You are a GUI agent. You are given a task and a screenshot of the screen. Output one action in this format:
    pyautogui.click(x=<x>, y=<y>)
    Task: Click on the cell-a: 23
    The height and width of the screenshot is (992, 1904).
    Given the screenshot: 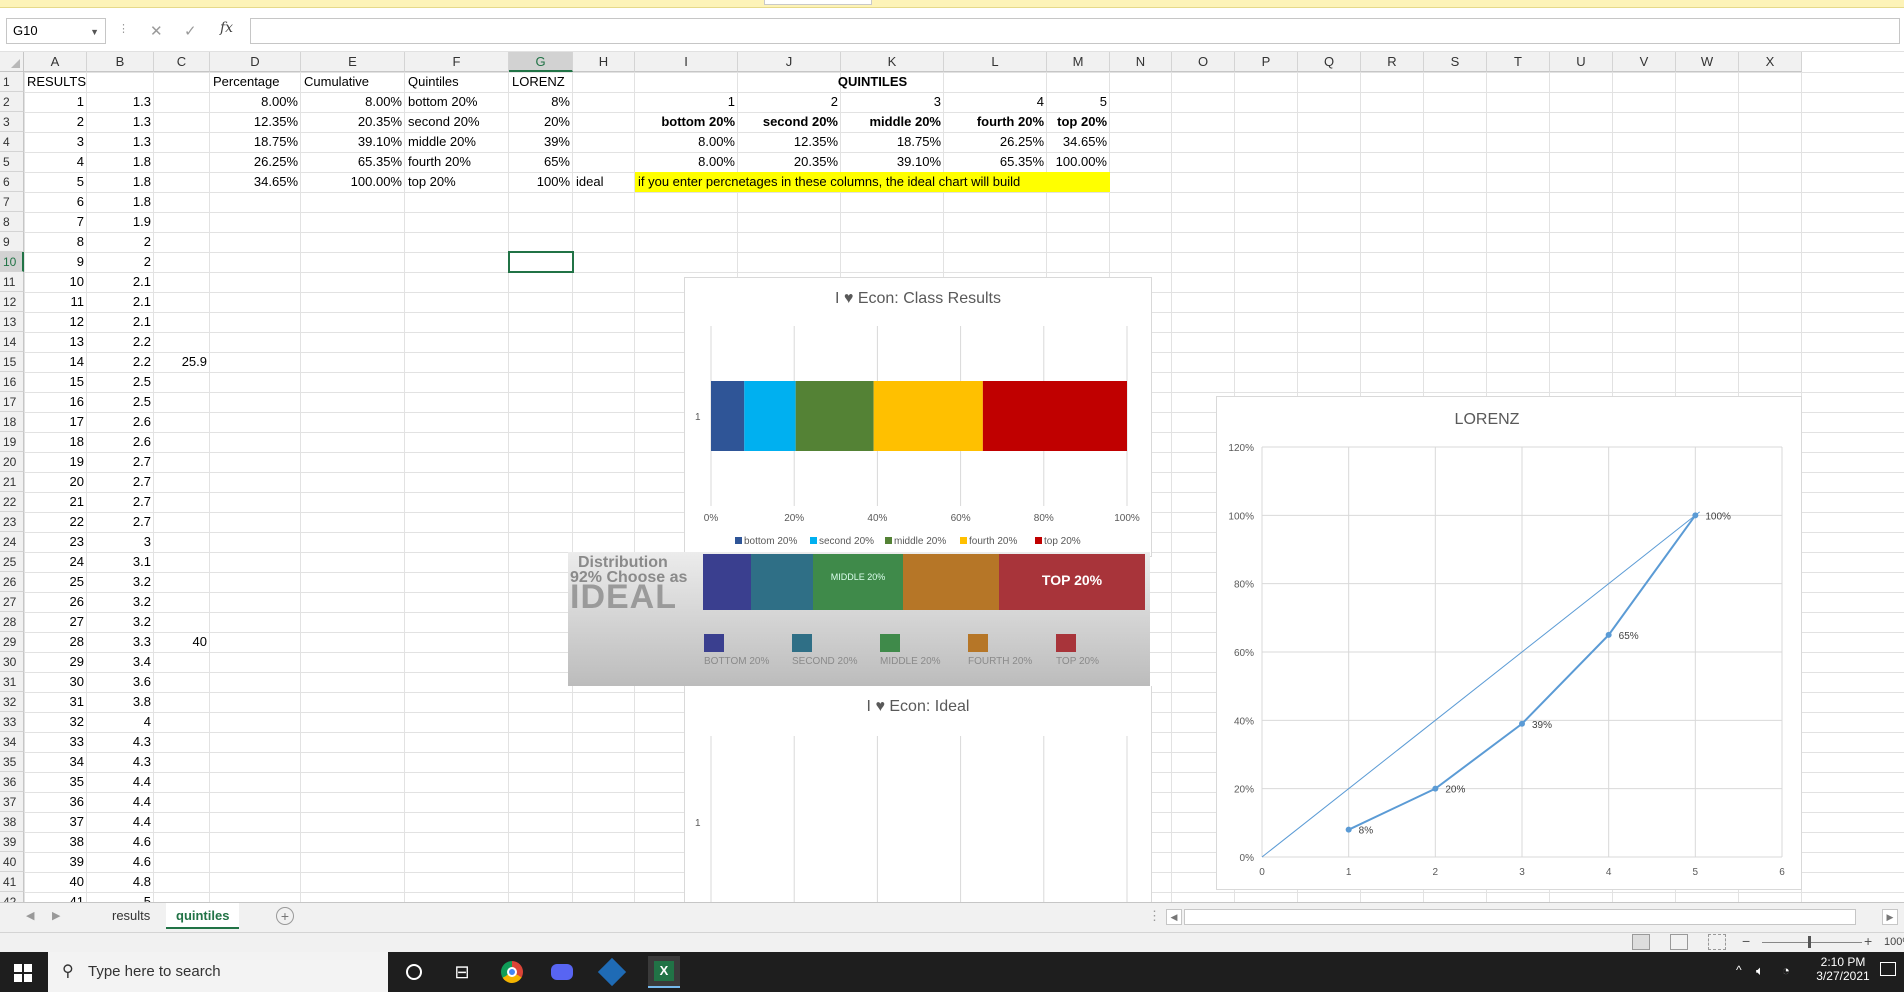 What is the action you would take?
    pyautogui.click(x=55, y=542)
    